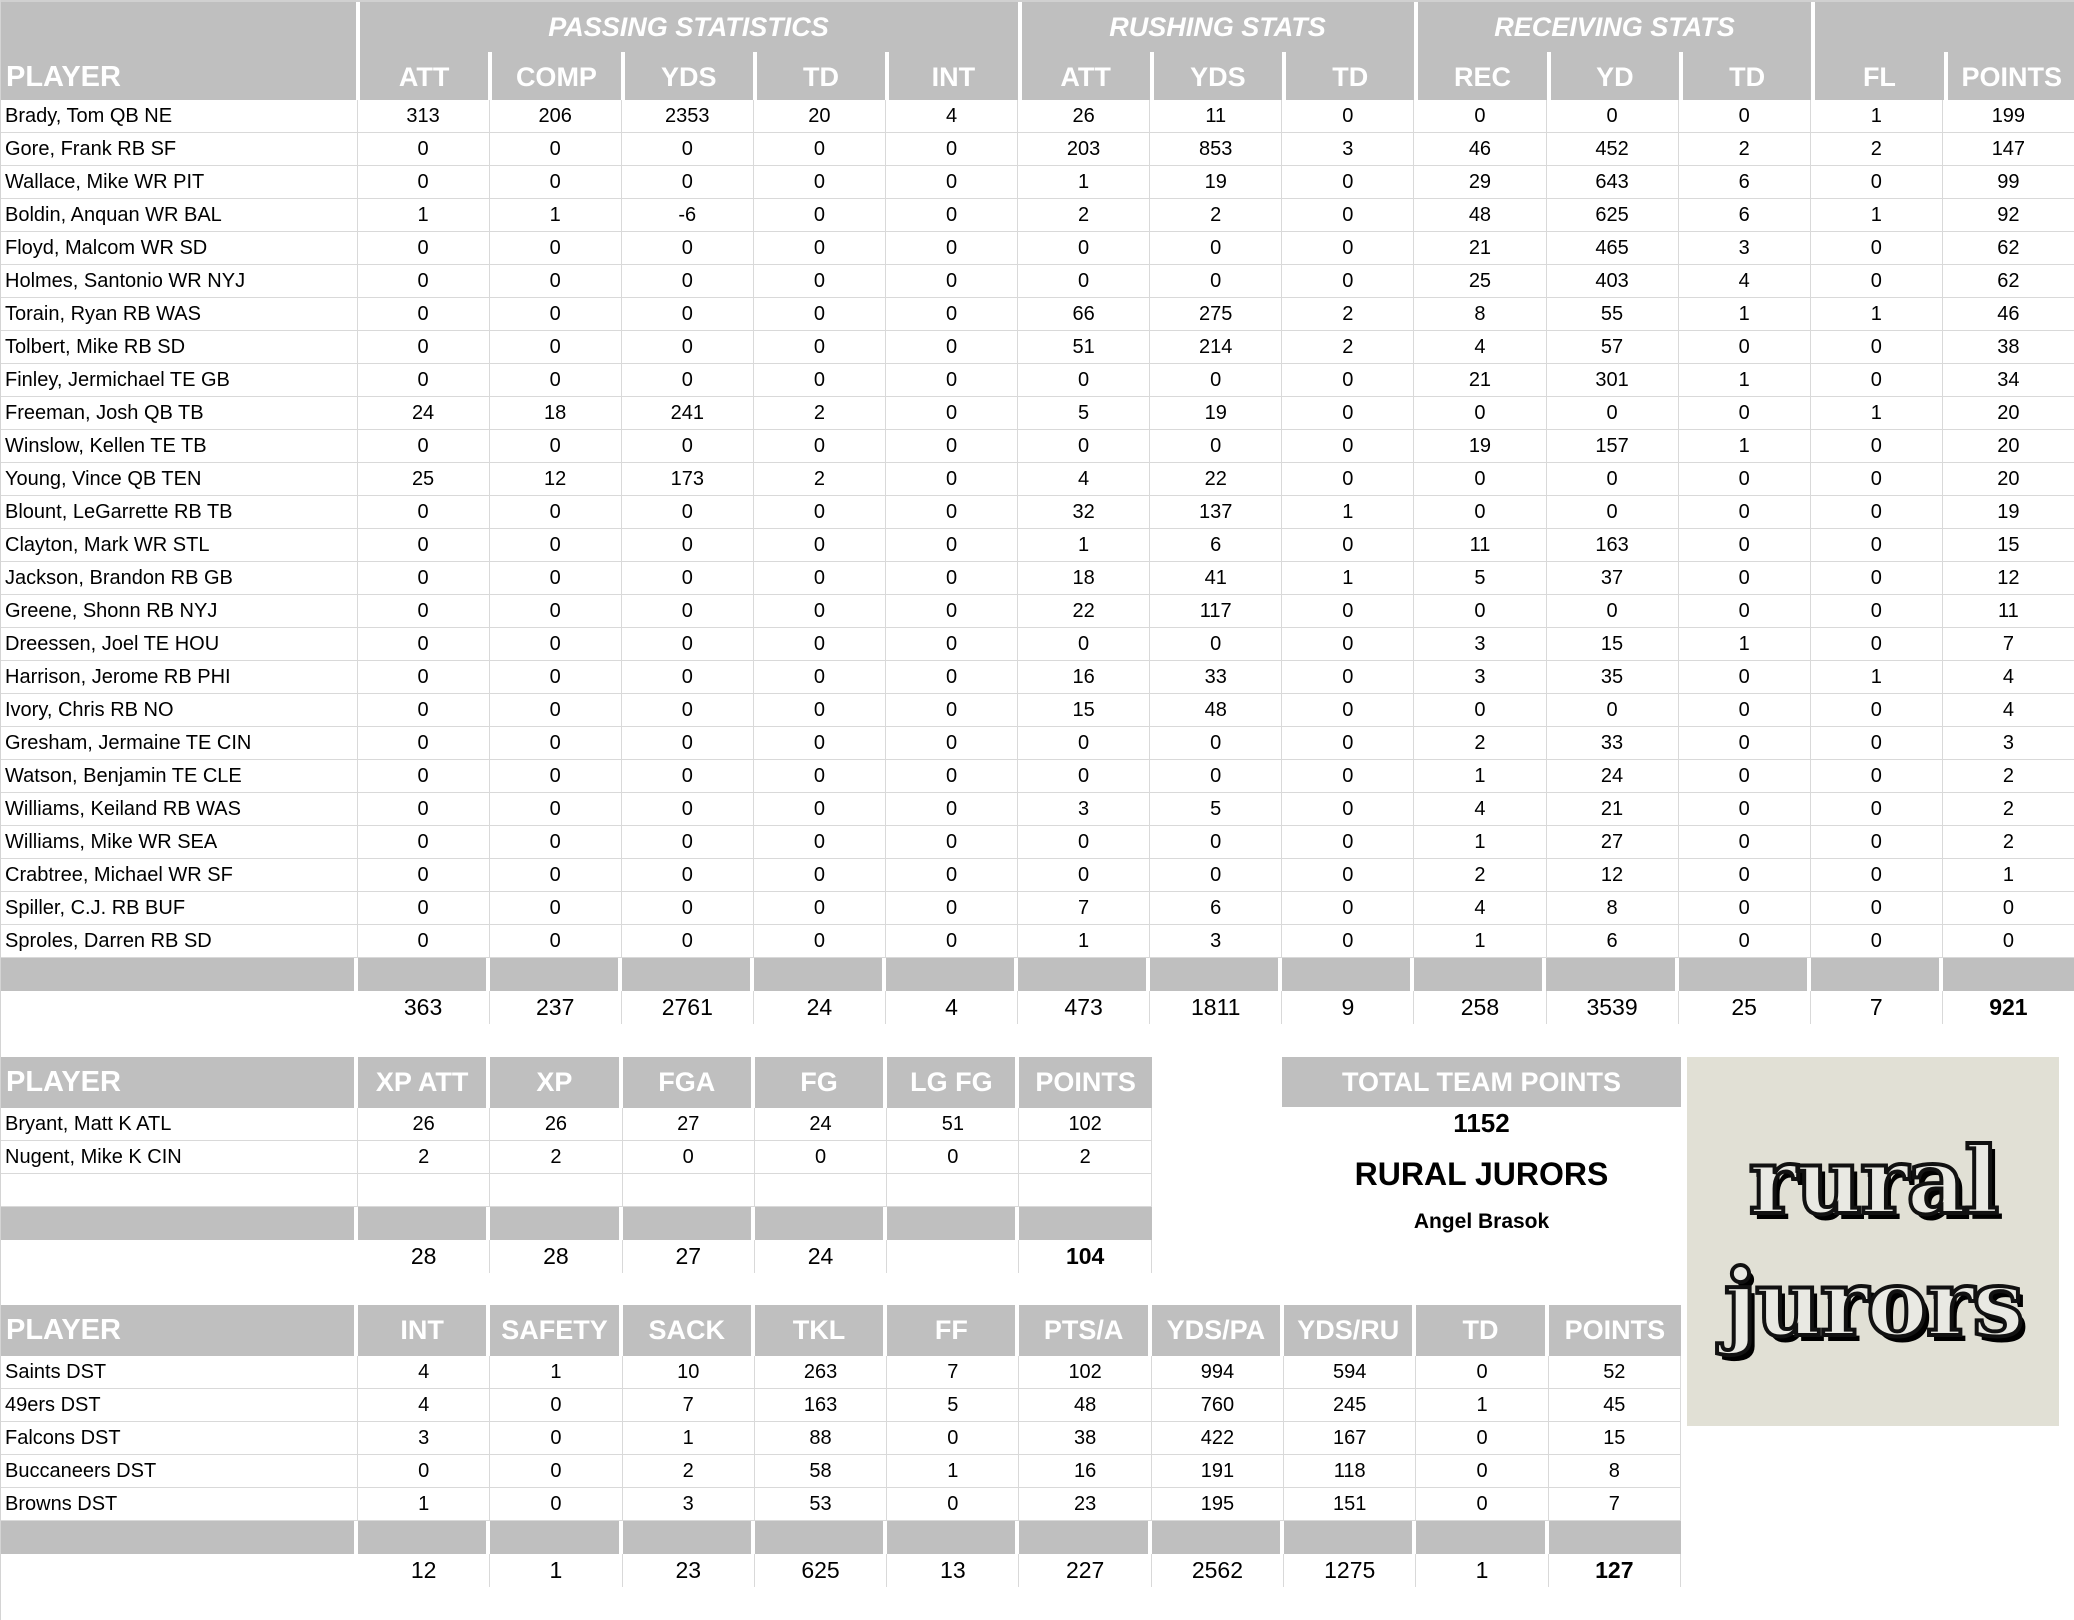  What do you see at coordinates (1037, 347) in the screenshot?
I see `table-row: Tolbert, Mike RB SD 0 0 0 0 0 51 214 2 4 57 0 0 38` at bounding box center [1037, 347].